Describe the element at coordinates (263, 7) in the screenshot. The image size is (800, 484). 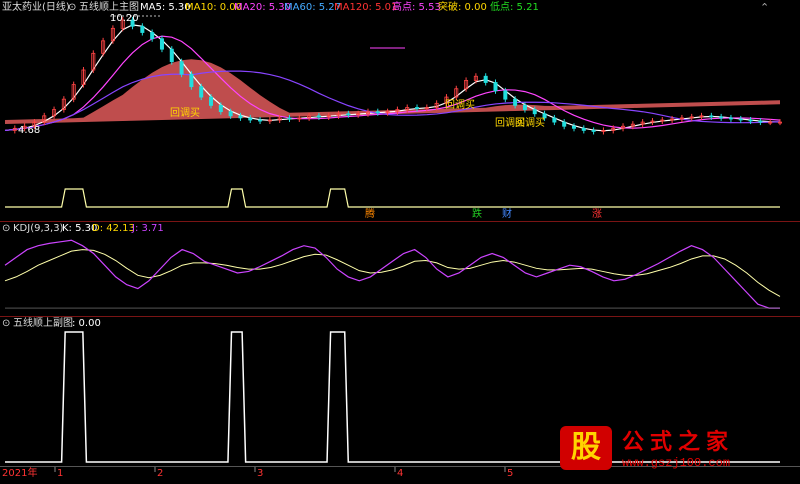
I see `ma20-label: MA20: 5.30` at that location.